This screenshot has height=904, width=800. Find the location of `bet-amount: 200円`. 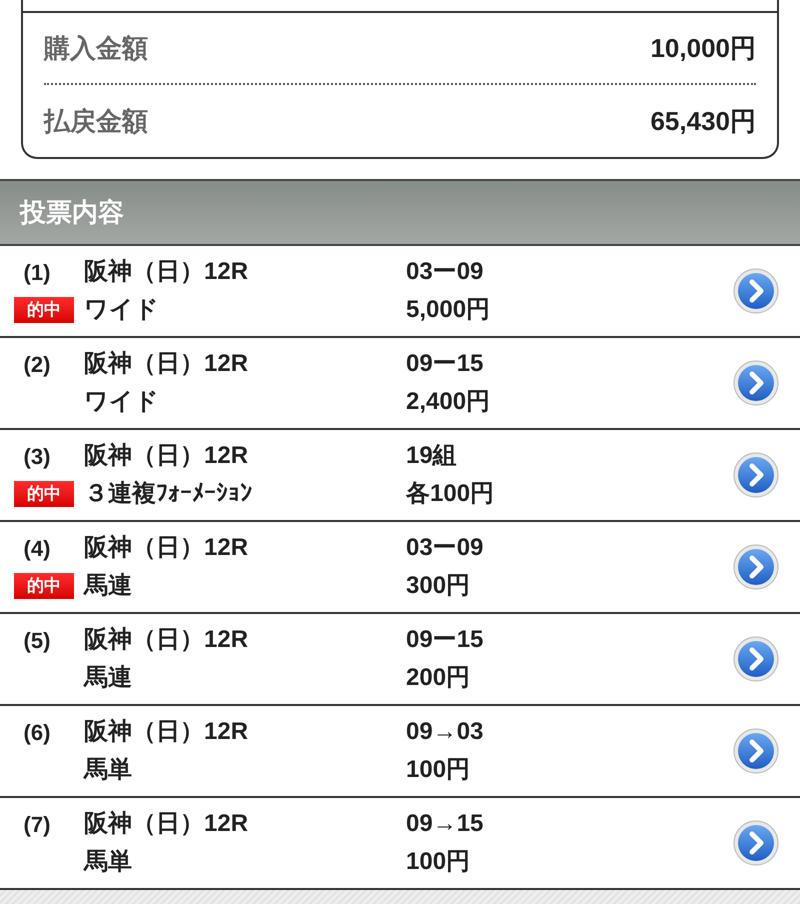

bet-amount: 200円 is located at coordinates (439, 678).